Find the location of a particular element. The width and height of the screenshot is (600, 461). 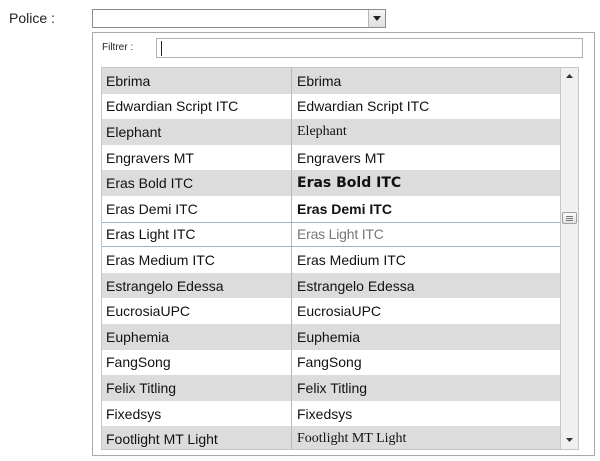

font-list-row: Ebrima Ebrima is located at coordinates (331, 81).